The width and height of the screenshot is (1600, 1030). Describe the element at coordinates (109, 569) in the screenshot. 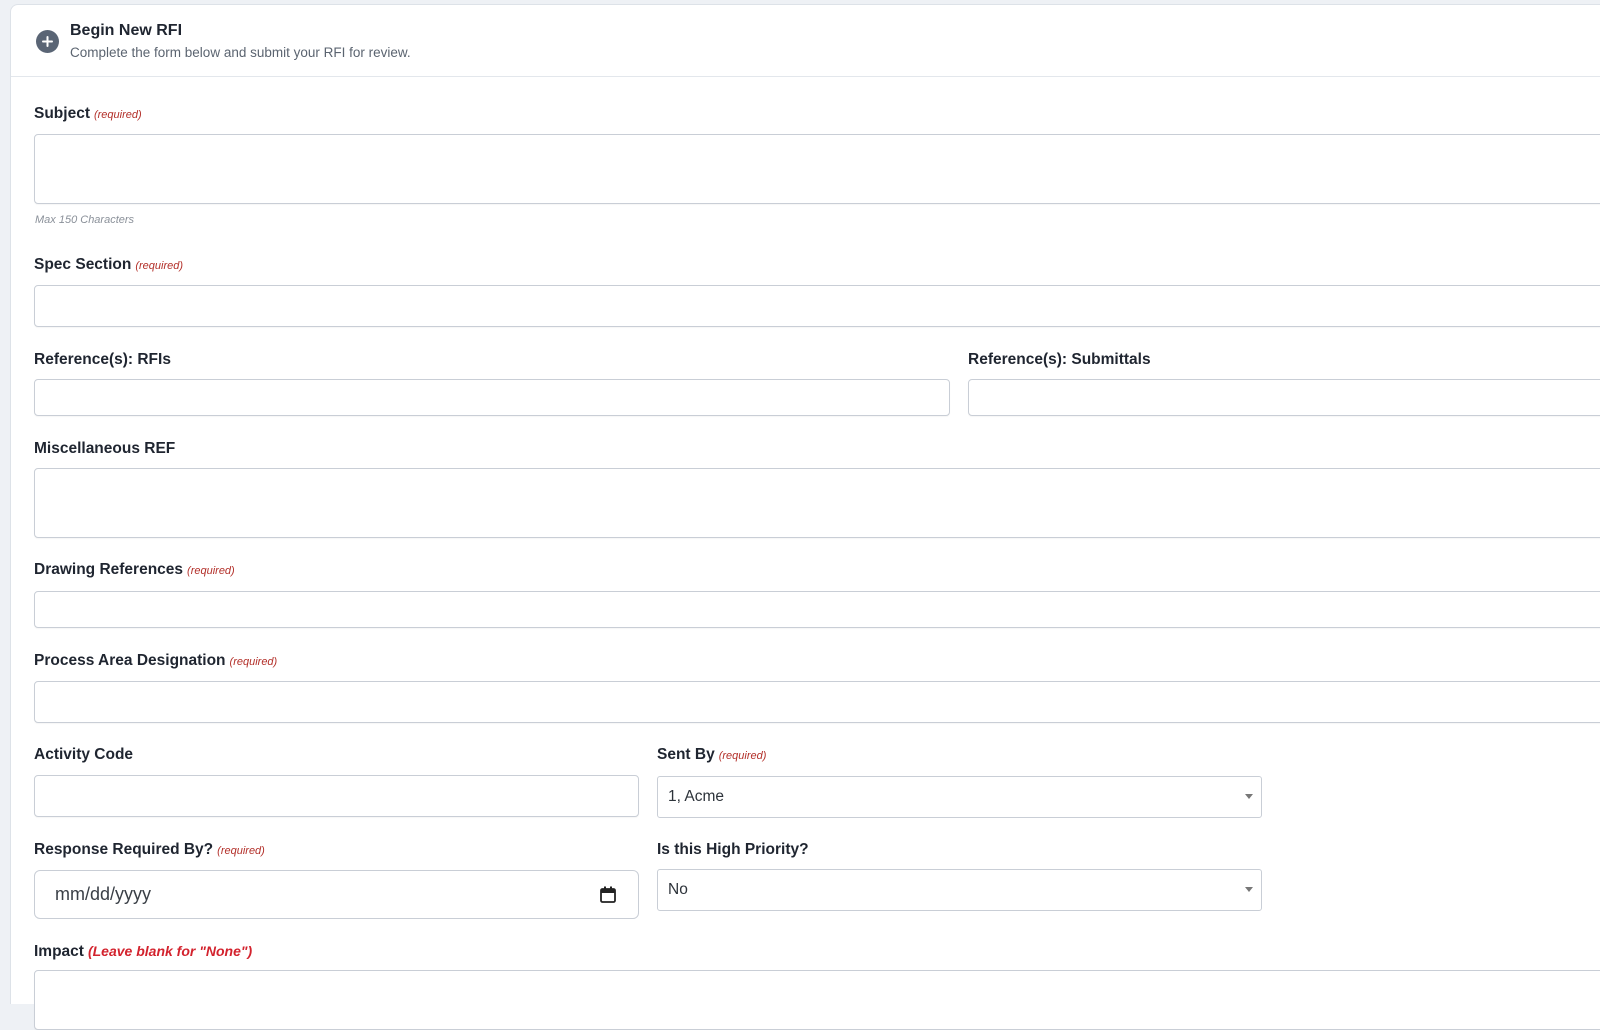

I see `drawing-refs-label-text: Drawing References` at that location.